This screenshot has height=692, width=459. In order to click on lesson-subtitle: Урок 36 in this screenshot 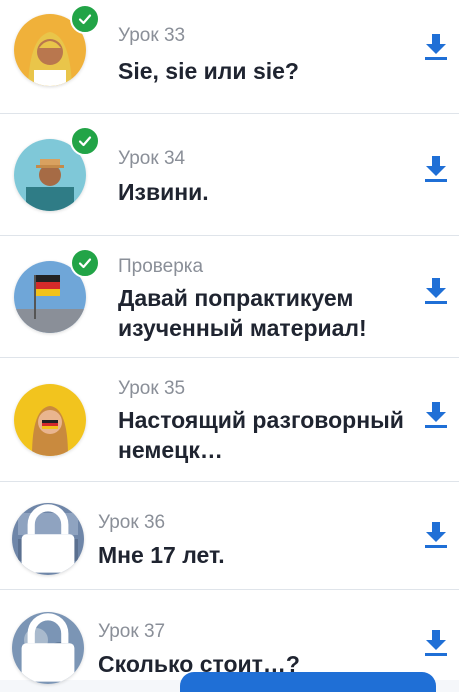, I will do `click(132, 522)`.